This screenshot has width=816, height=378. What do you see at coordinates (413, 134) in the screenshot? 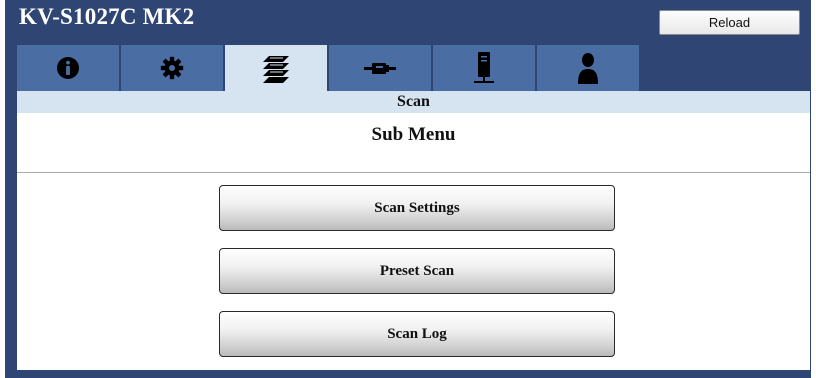
I see `submenu-title: Sub Menu` at bounding box center [413, 134].